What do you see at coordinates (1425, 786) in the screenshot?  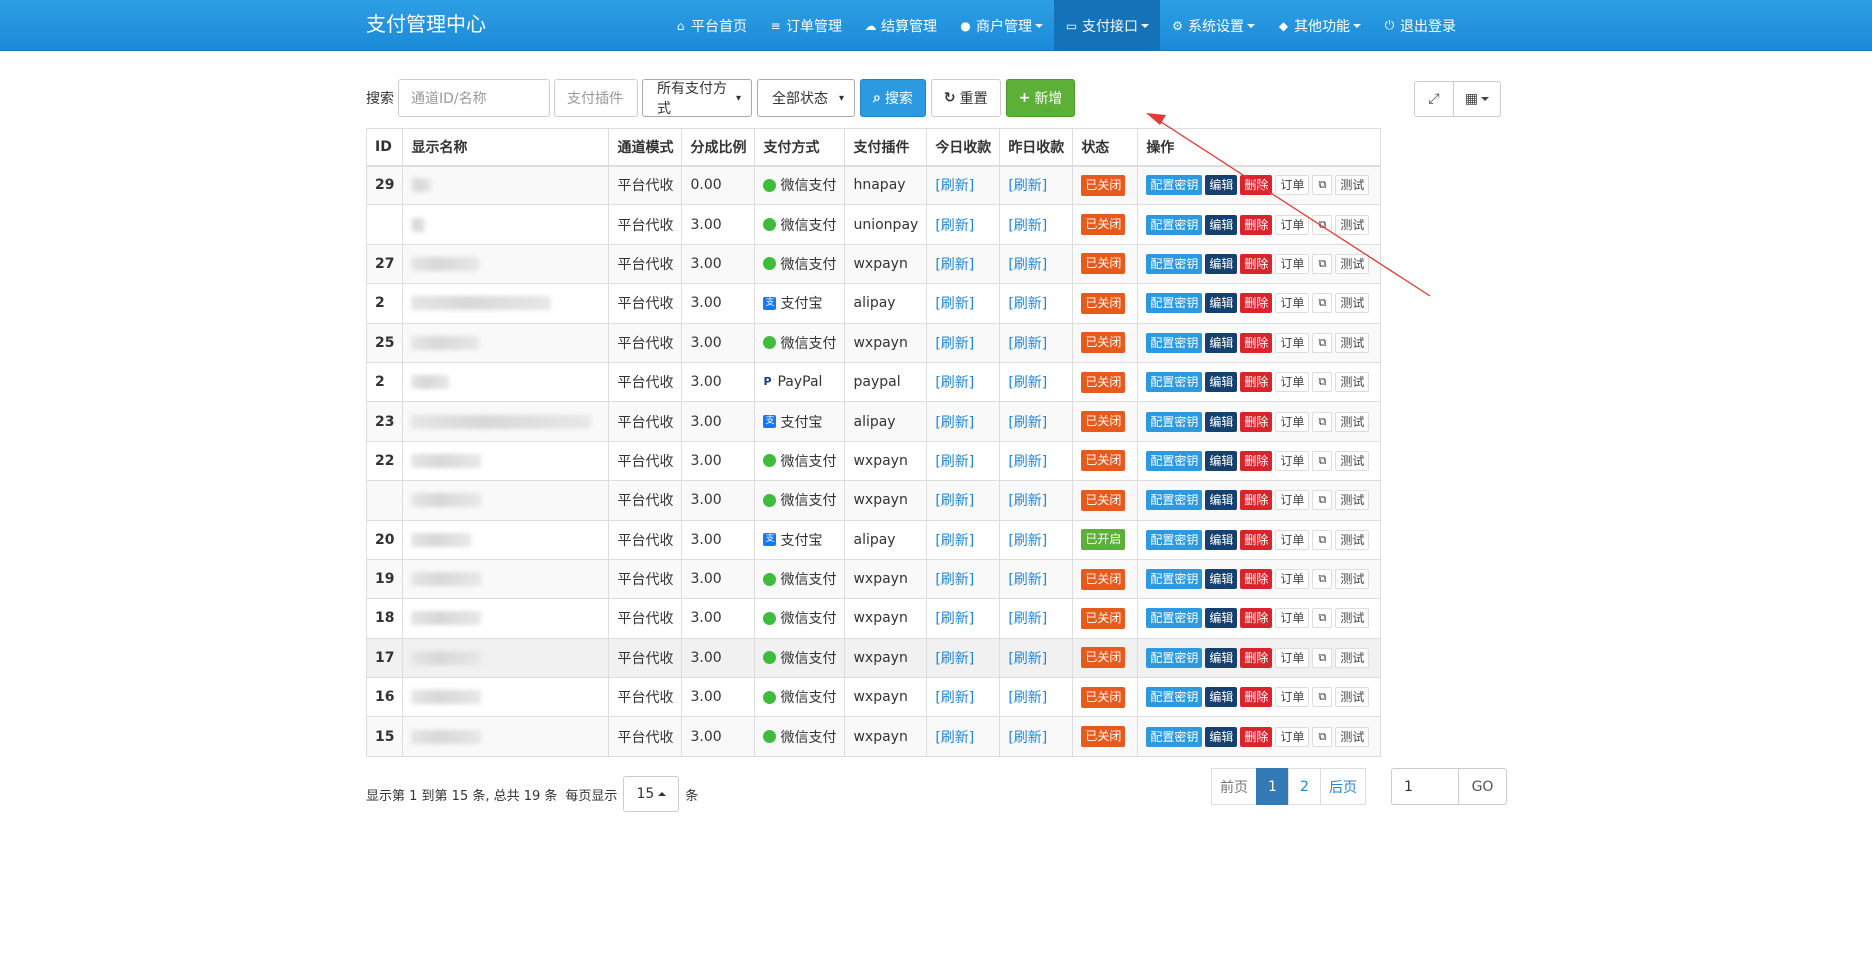 I see `goto-page-input: 1` at bounding box center [1425, 786].